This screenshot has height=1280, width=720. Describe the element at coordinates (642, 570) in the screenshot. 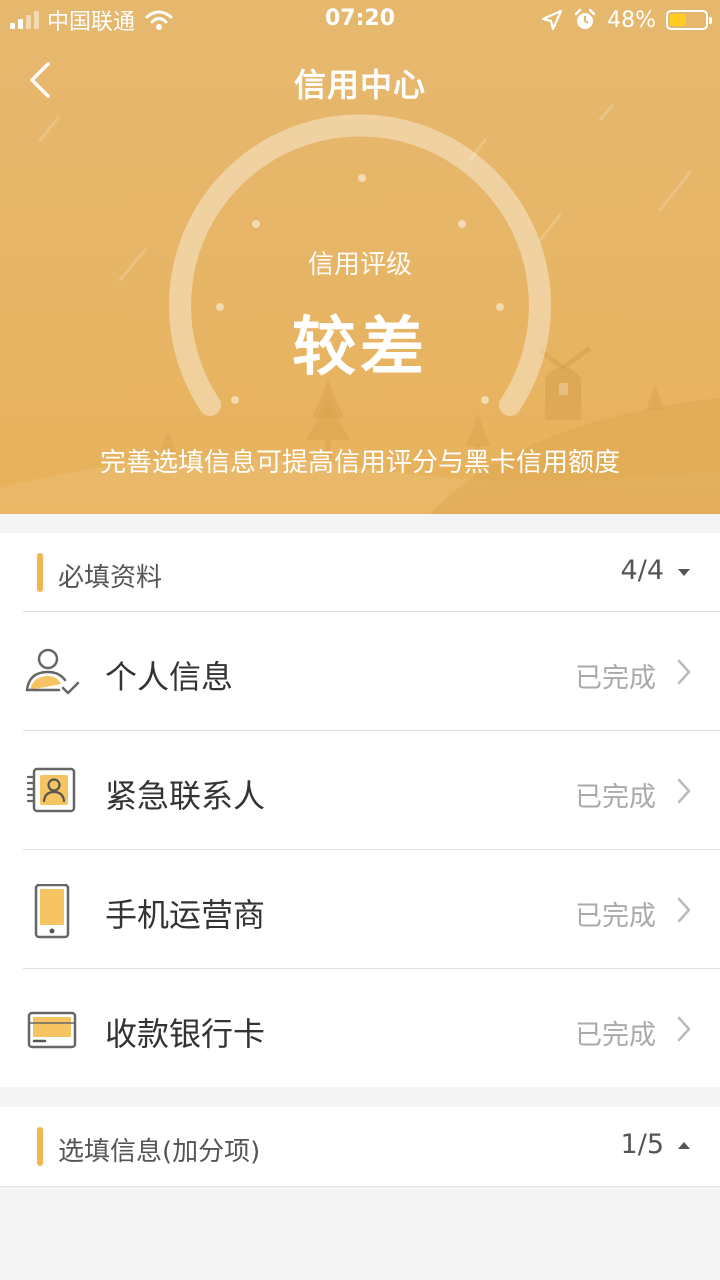

I see `required-section-count: 4/4` at that location.